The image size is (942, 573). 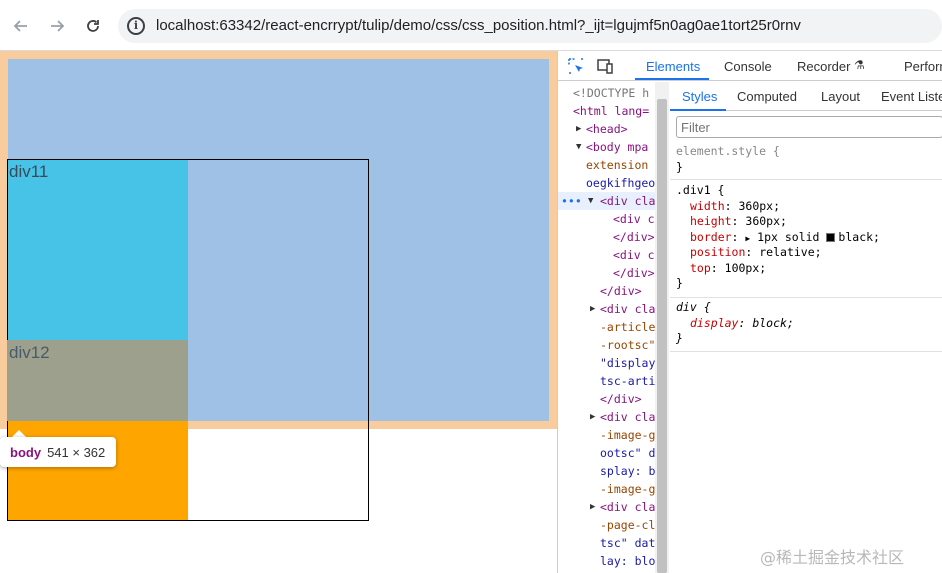 What do you see at coordinates (627, 453) in the screenshot?
I see `tree-node: ootsc" d` at bounding box center [627, 453].